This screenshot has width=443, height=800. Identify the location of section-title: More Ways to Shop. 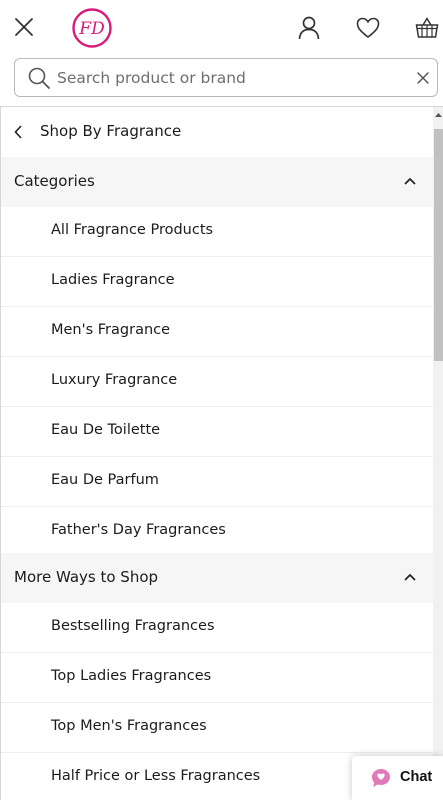
(86, 577).